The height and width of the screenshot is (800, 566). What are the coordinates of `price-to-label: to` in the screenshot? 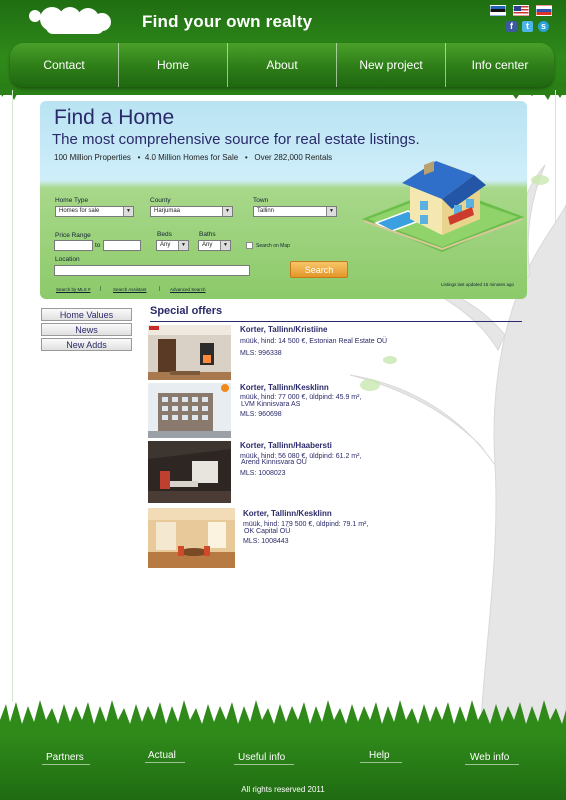 It's located at (98, 245).